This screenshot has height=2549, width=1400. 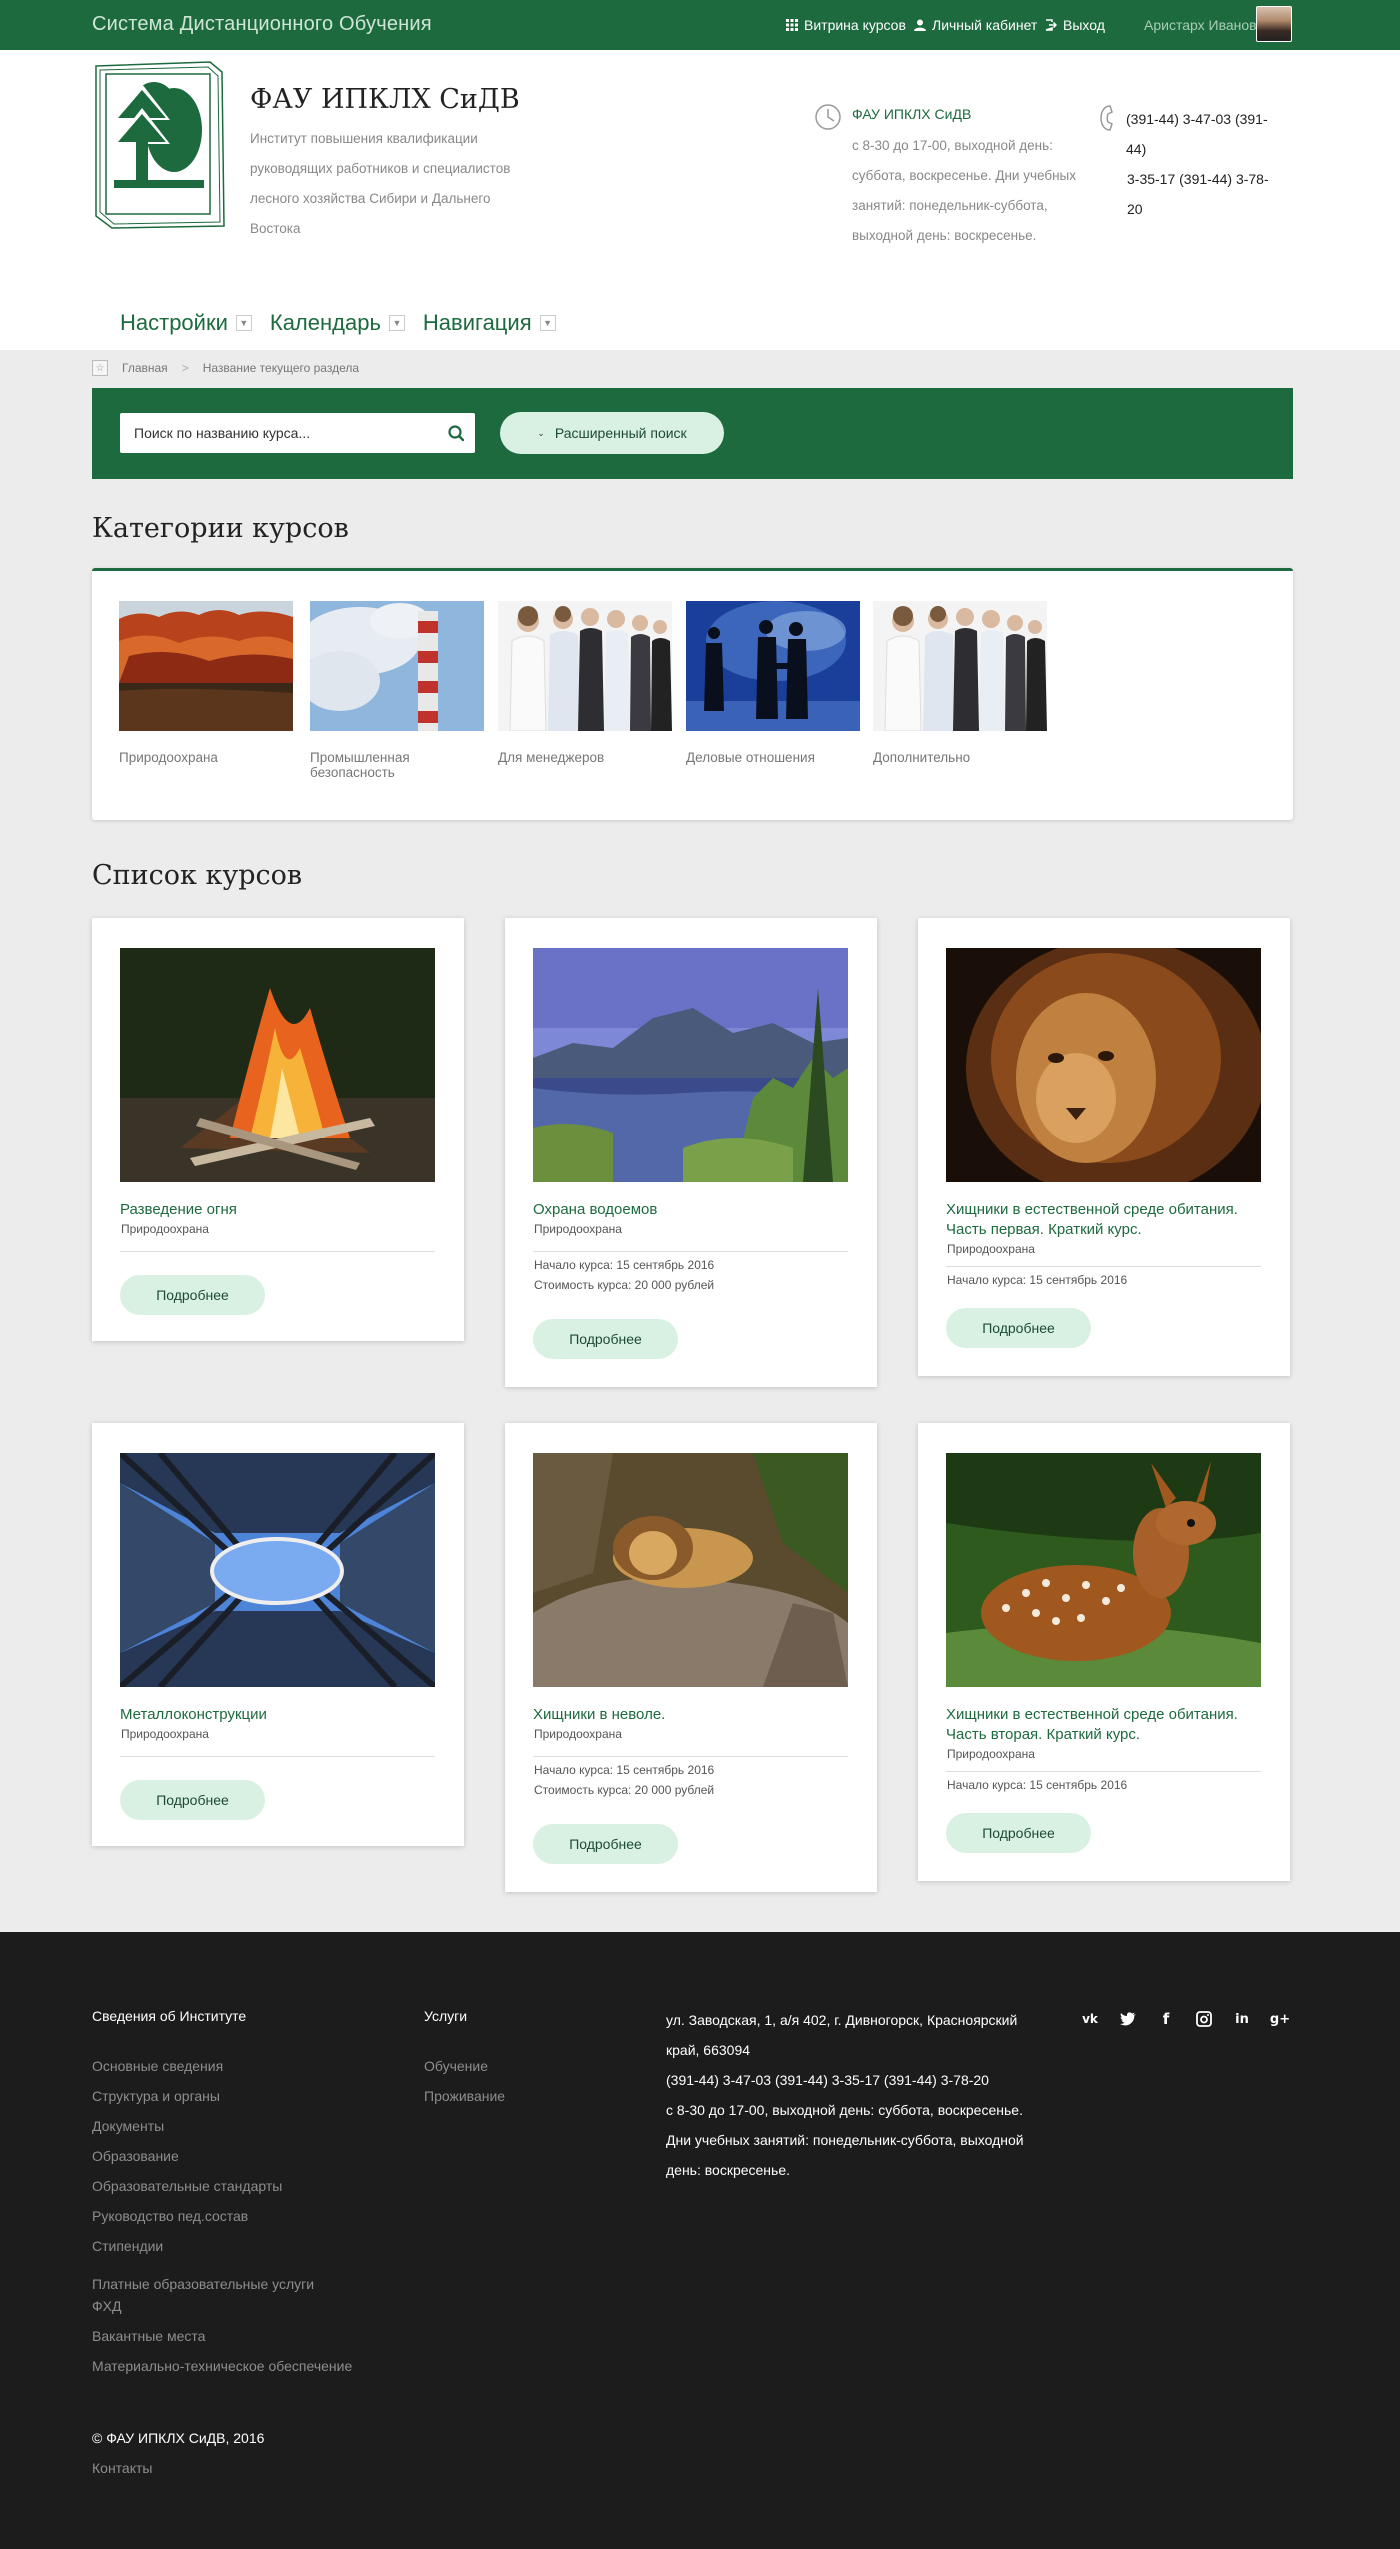 What do you see at coordinates (1200, 25) in the screenshot?
I see `user-name: Аристарх Иванов` at bounding box center [1200, 25].